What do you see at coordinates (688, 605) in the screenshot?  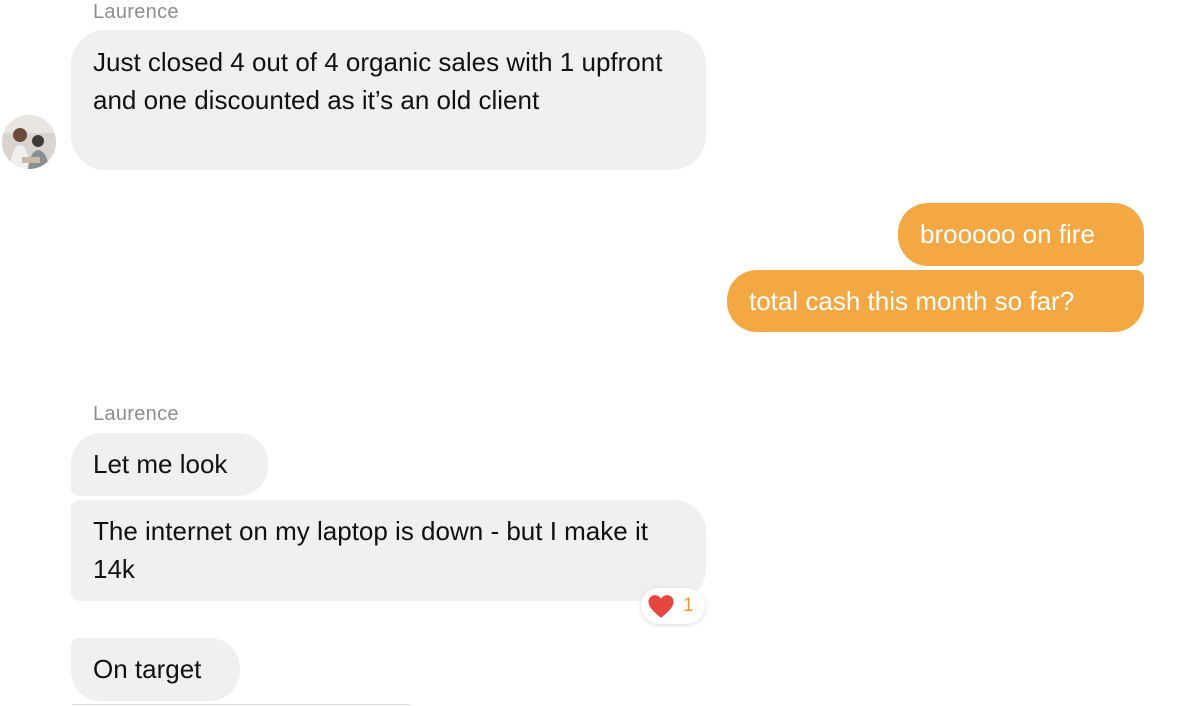 I see `reaction-count: 1` at bounding box center [688, 605].